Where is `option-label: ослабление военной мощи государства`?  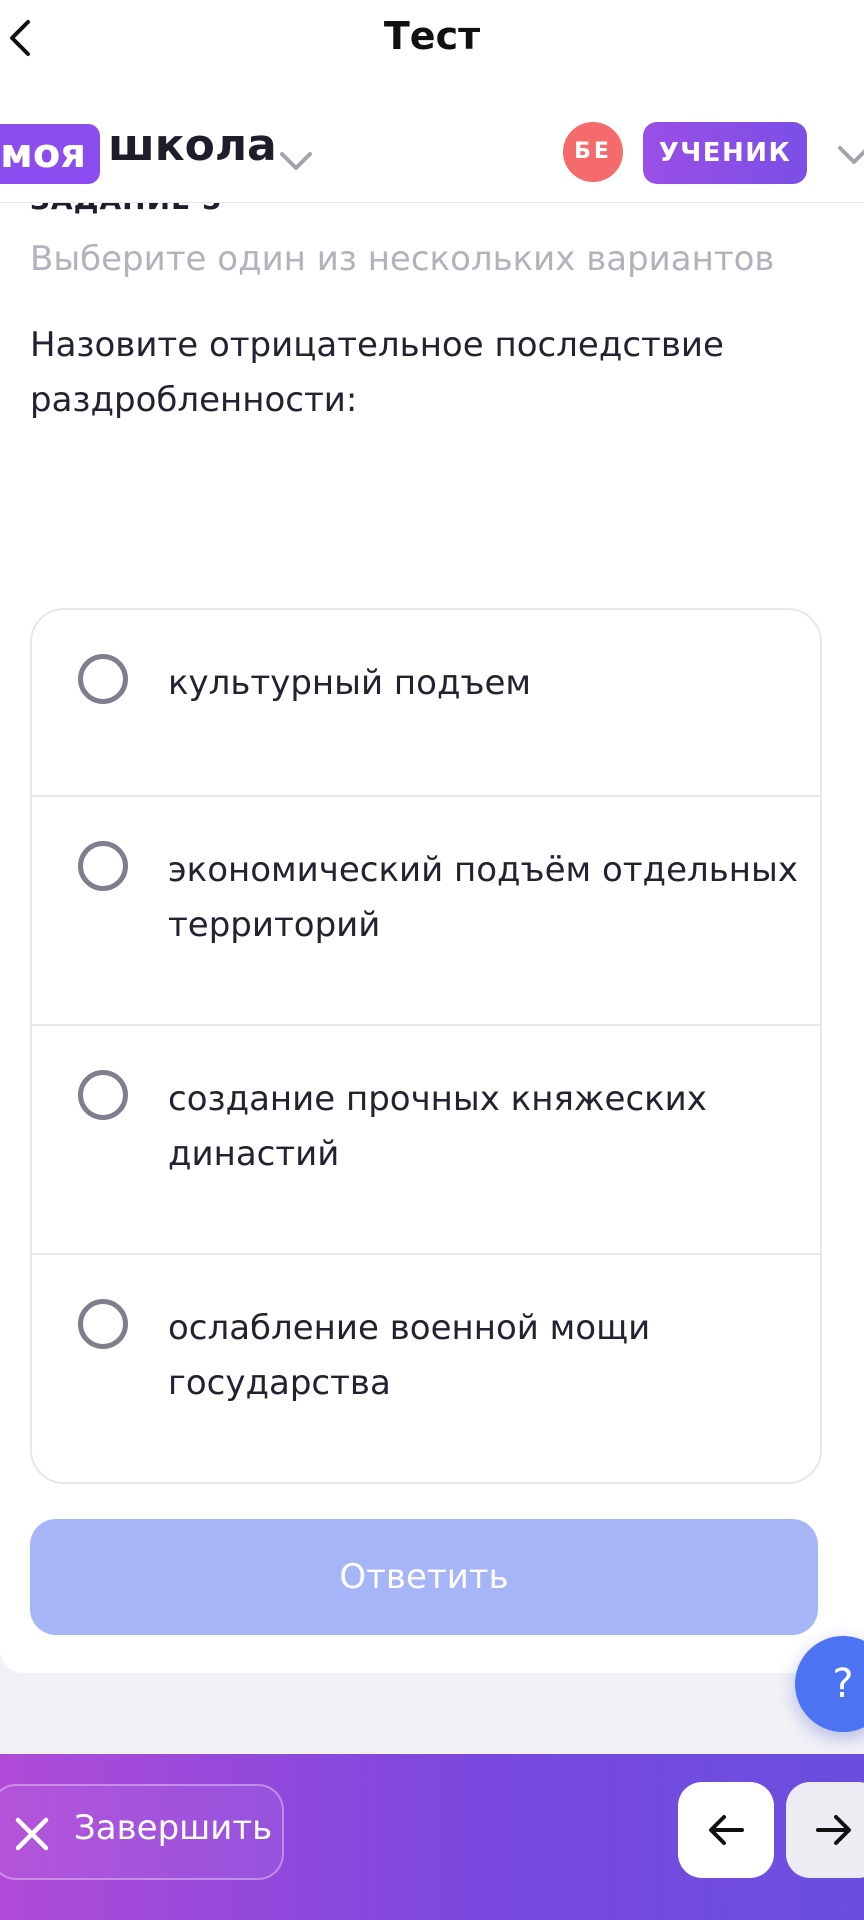 option-label: ослабление военной мощи государства is located at coordinates (409, 1355).